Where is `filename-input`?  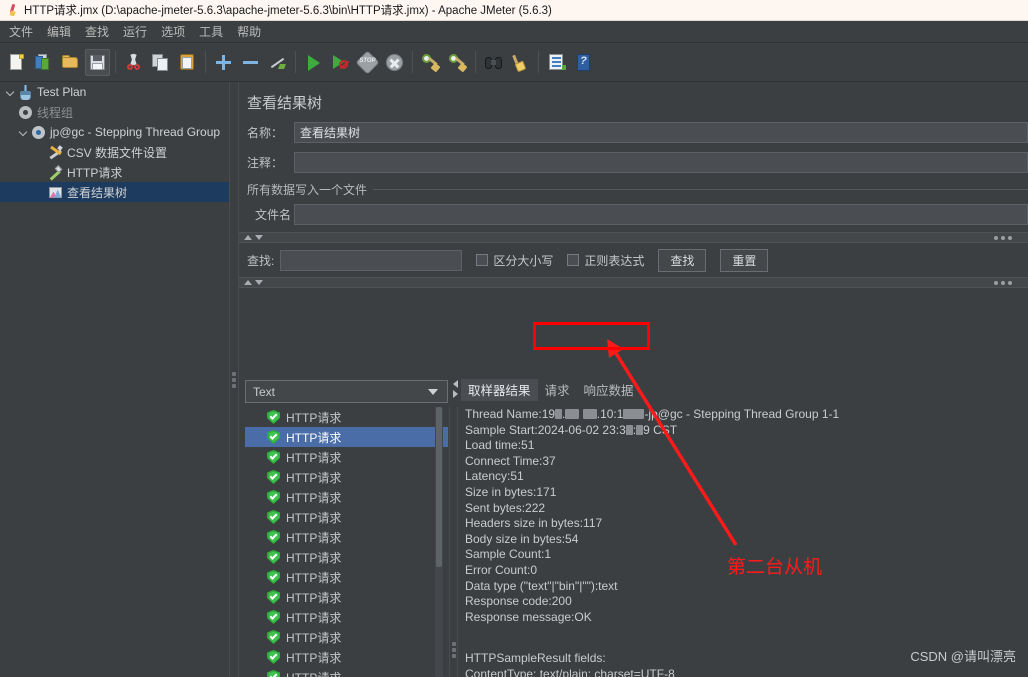 filename-input is located at coordinates (661, 214).